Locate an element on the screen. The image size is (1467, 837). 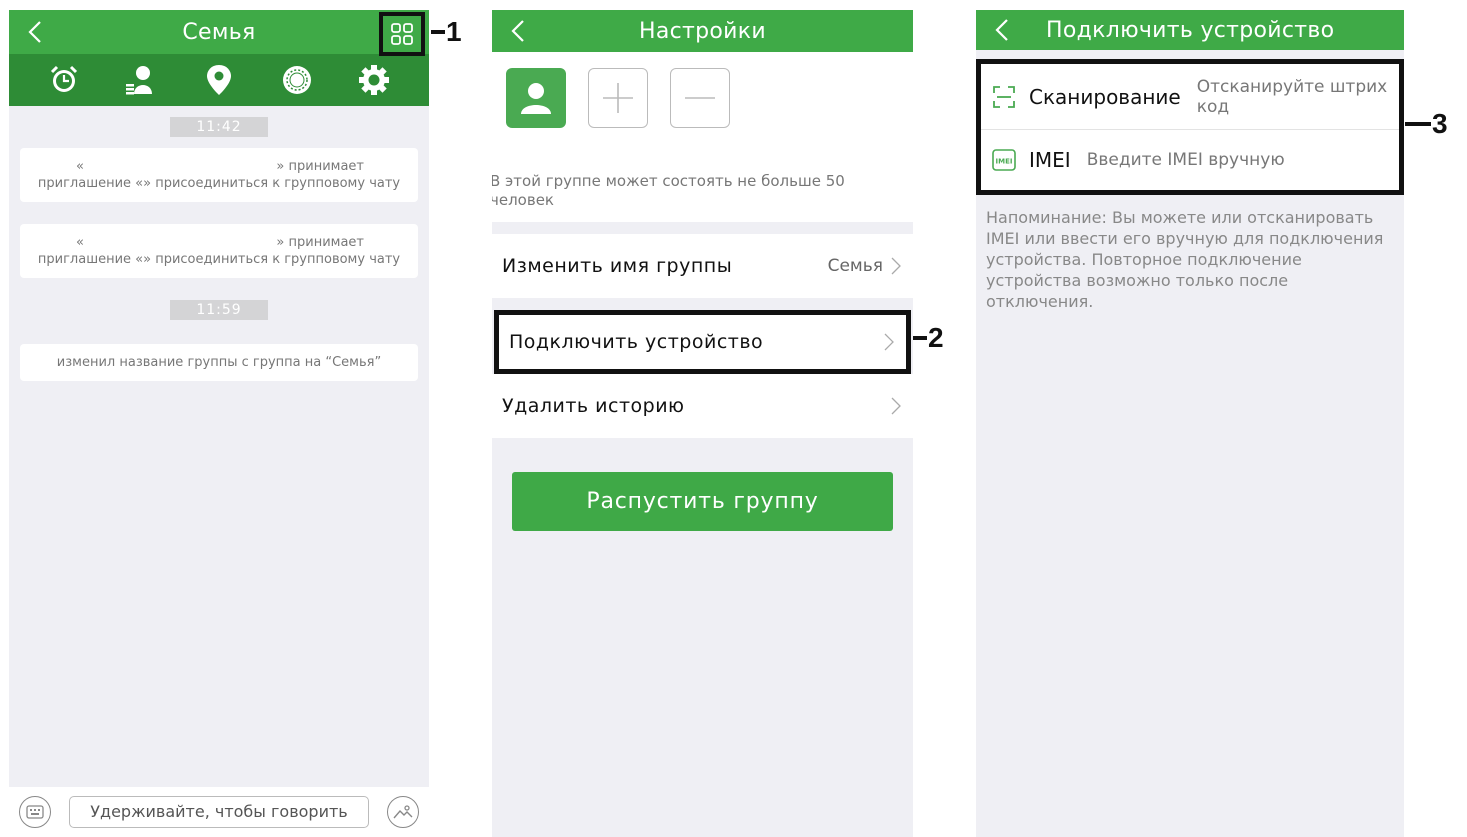
plus-icon is located at coordinates (618, 98).